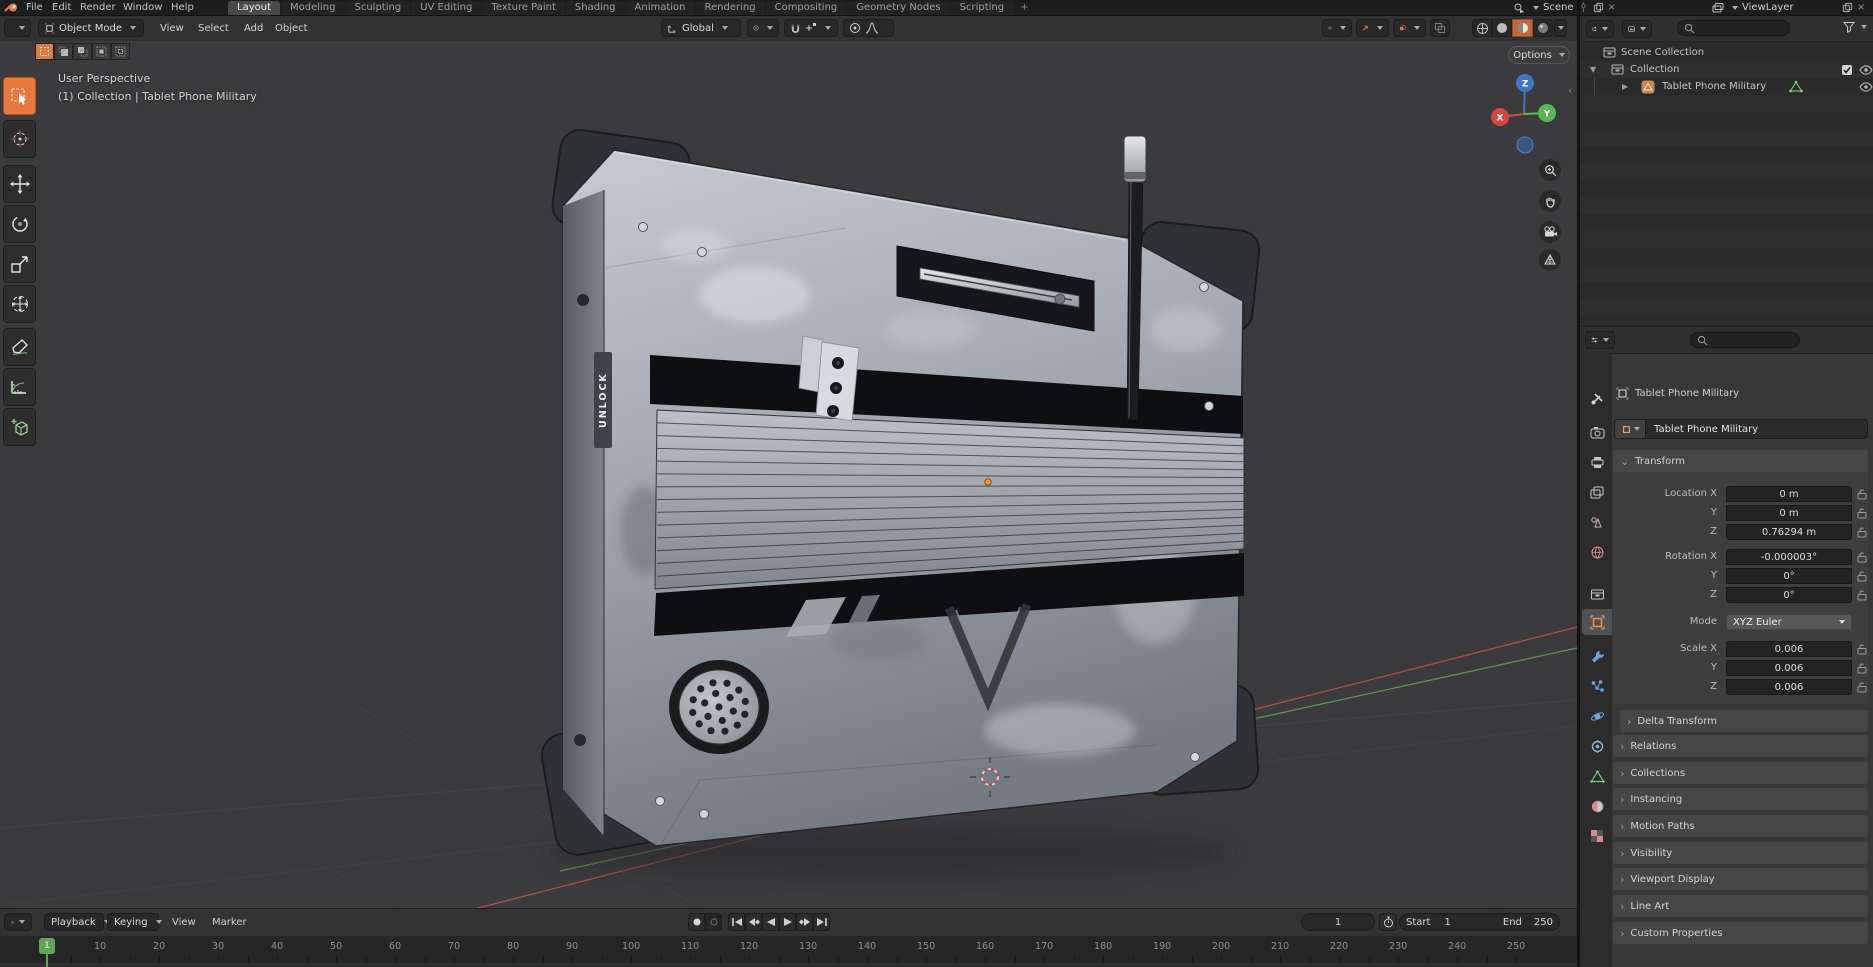 The height and width of the screenshot is (967, 1873). I want to click on panel-relations: › Relations, so click(1740, 746).